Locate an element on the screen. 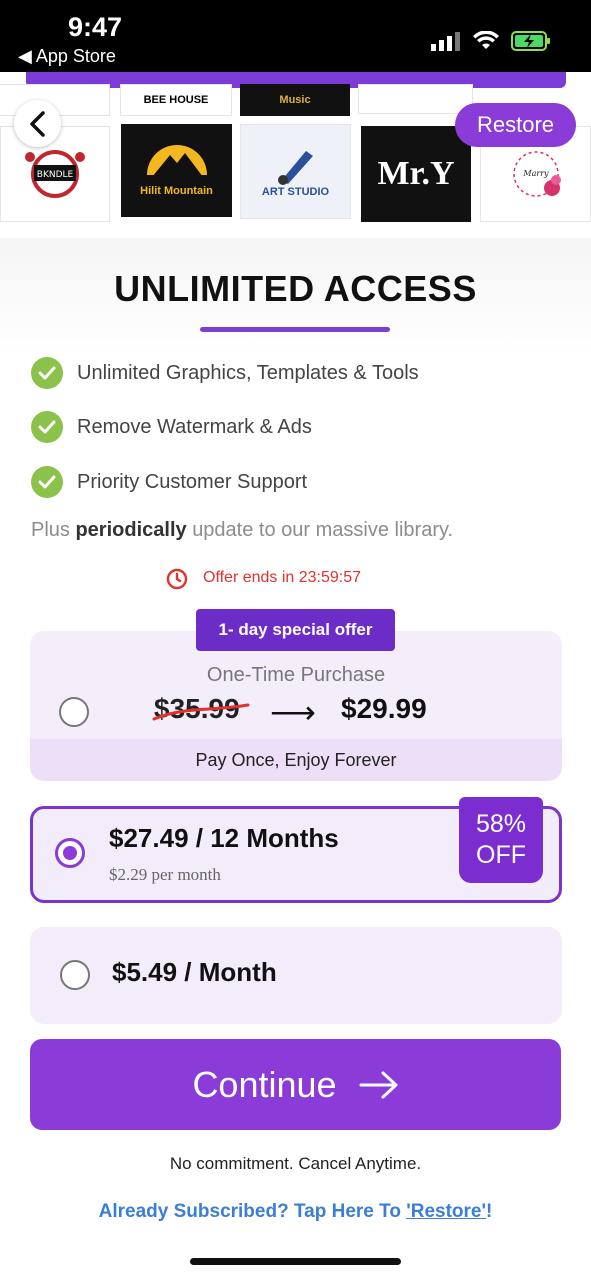 The height and width of the screenshot is (1280, 591). floral-logo-icon: Marry is located at coordinates (536, 174).